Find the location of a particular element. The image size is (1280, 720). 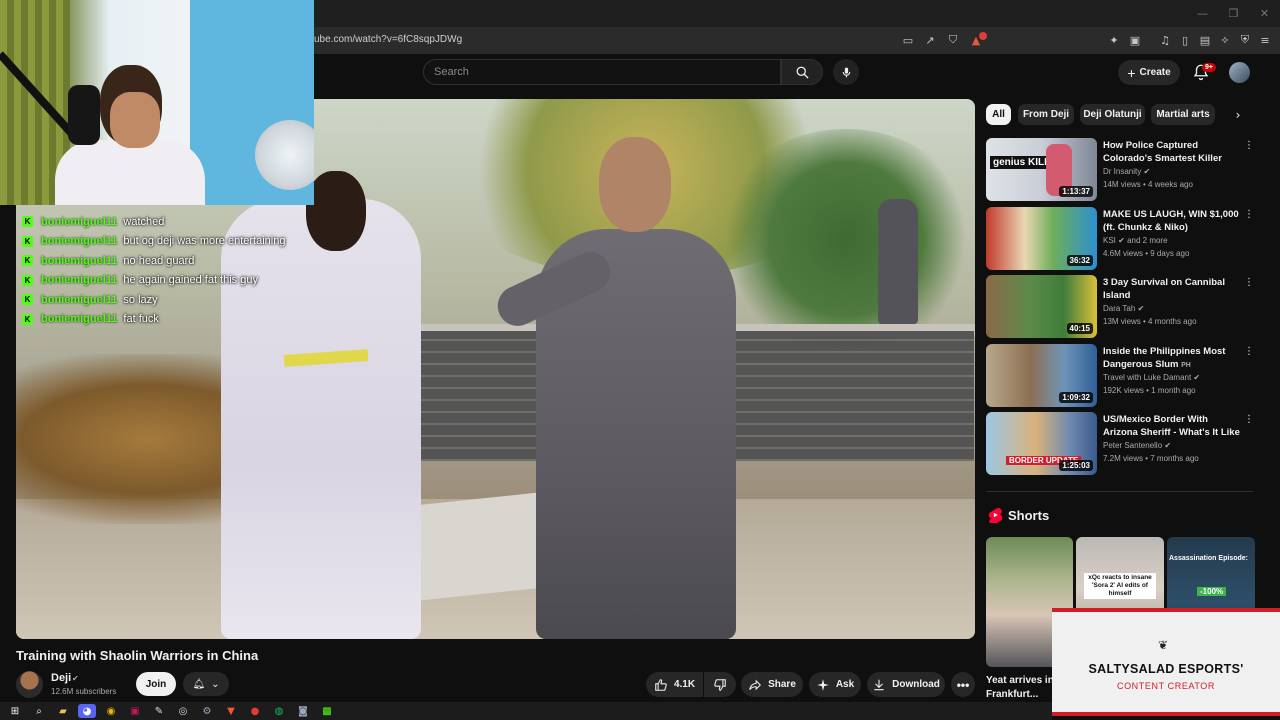

video-thumbnail: 36:32 is located at coordinates (1041, 238).